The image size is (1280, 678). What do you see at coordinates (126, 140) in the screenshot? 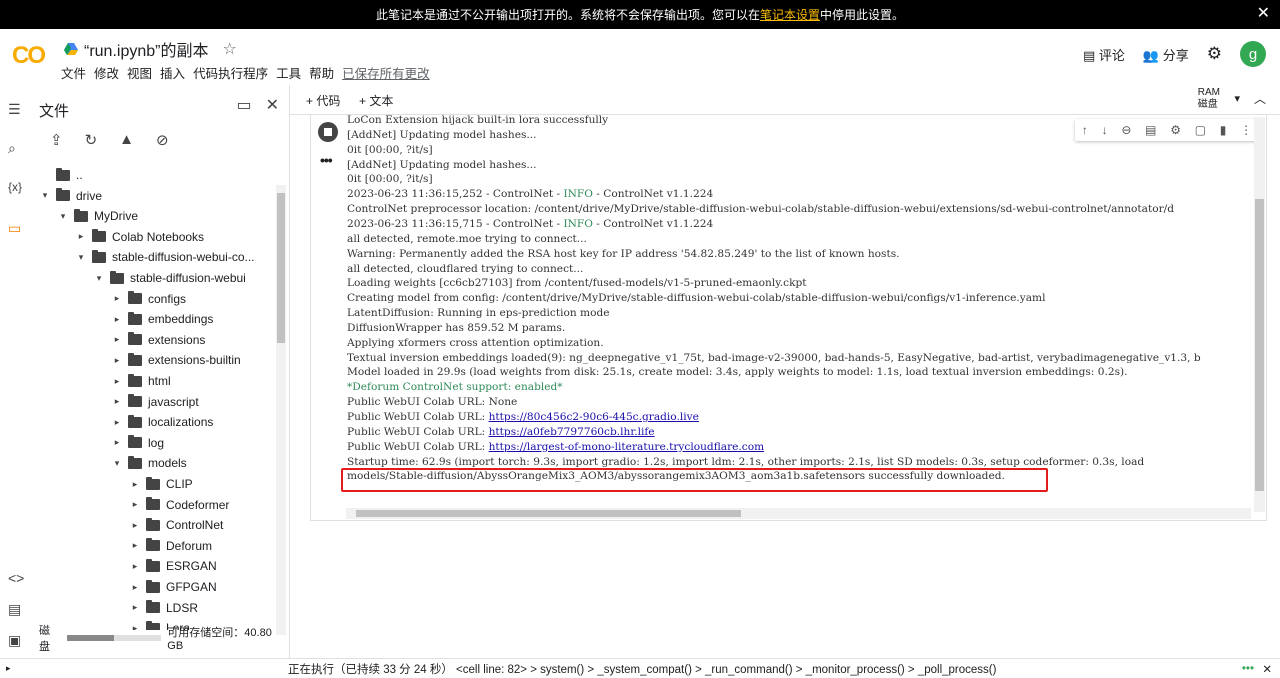
I see `mount-drive-icon: ▲` at bounding box center [126, 140].